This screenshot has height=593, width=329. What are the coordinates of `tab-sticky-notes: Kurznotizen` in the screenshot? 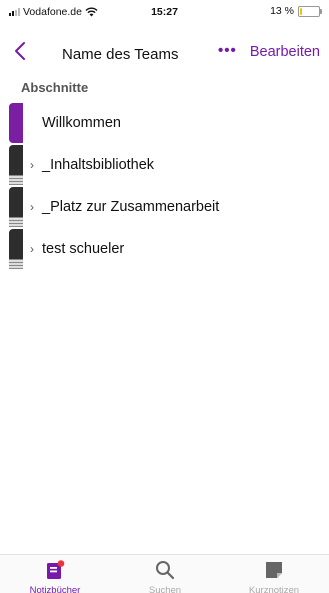 It's located at (274, 574).